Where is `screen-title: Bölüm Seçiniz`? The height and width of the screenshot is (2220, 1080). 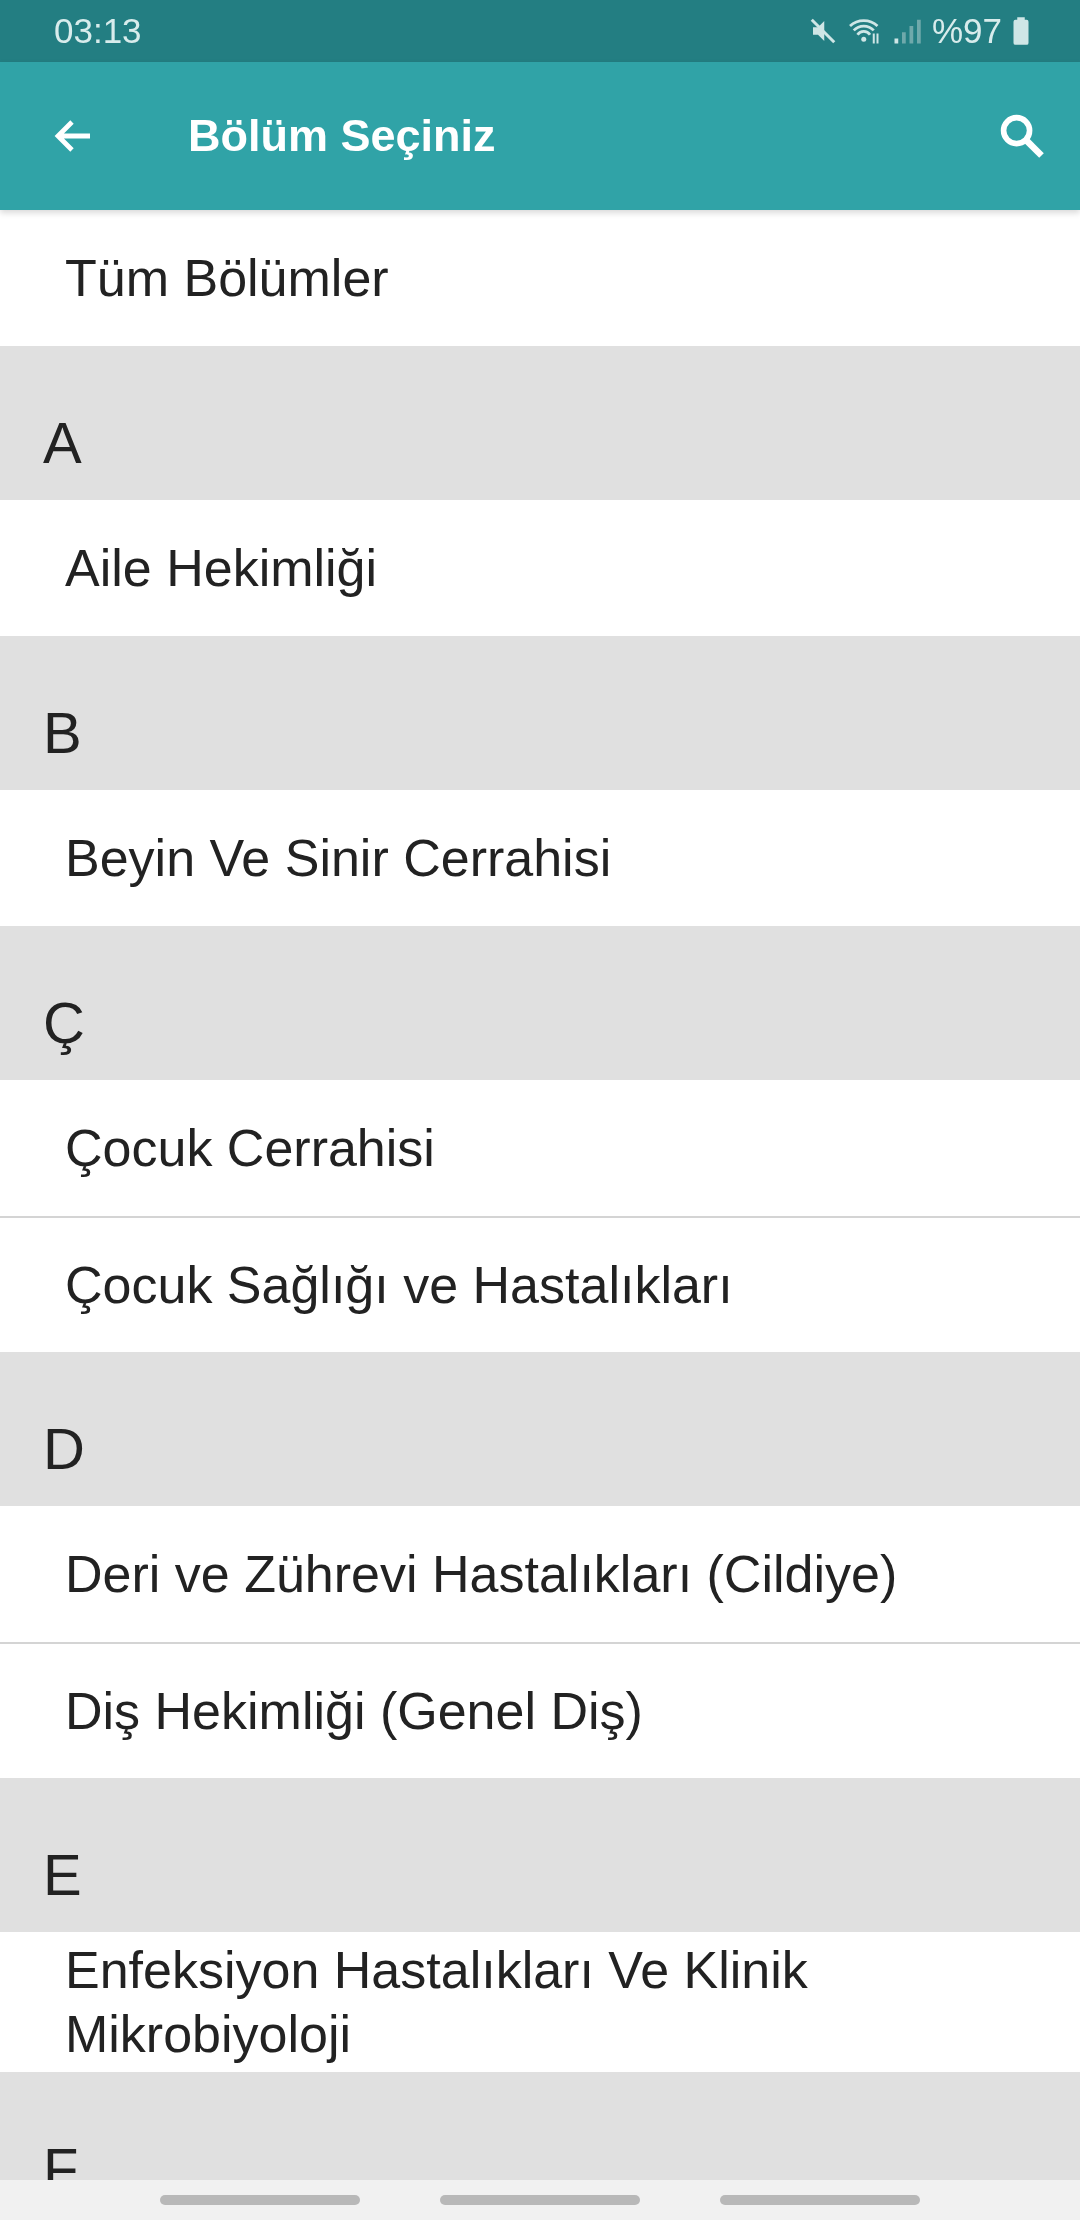 screen-title: Bölüm Seçiniz is located at coordinates (342, 136).